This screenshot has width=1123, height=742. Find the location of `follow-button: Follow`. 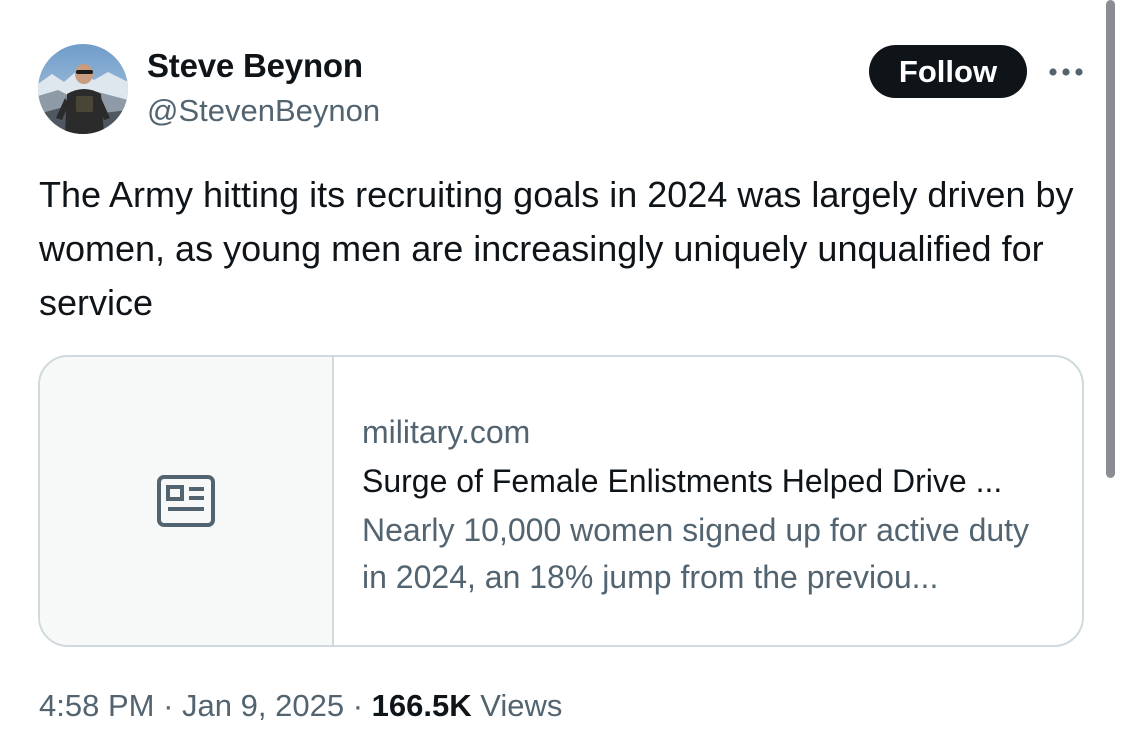

follow-button: Follow is located at coordinates (948, 71).